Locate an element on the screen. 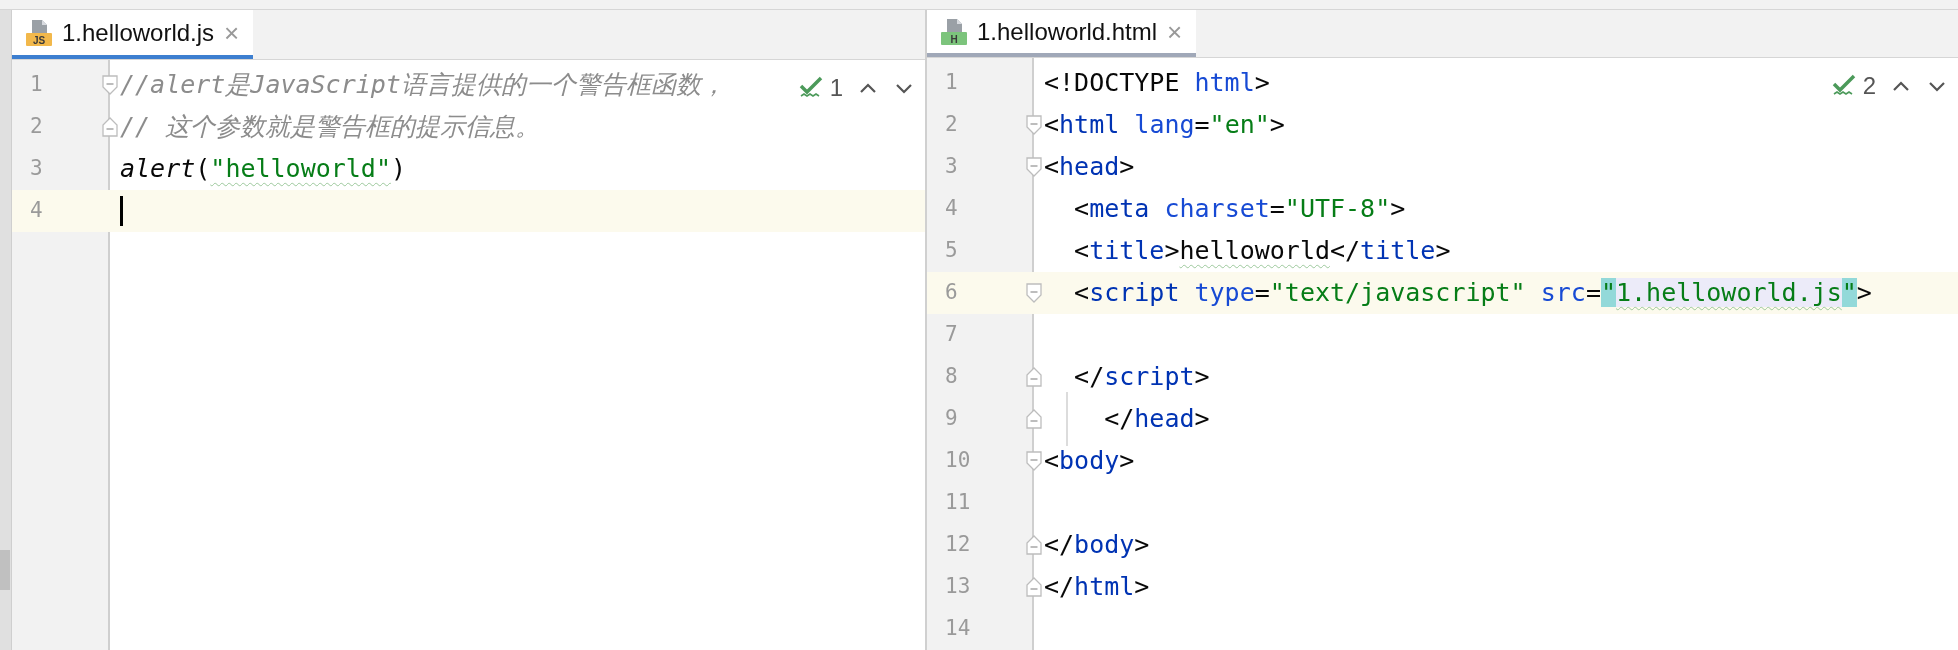 Image resolution: width=1958 pixels, height=650 pixels. line-number: 5 is located at coordinates (951, 251).